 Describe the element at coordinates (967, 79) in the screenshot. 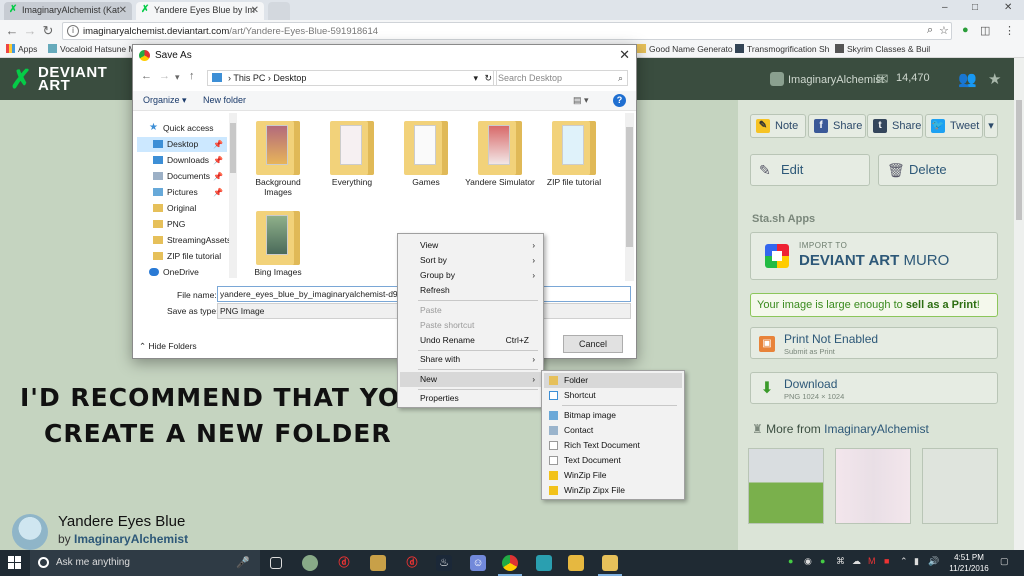

I see `watchers-icon: 👥` at that location.